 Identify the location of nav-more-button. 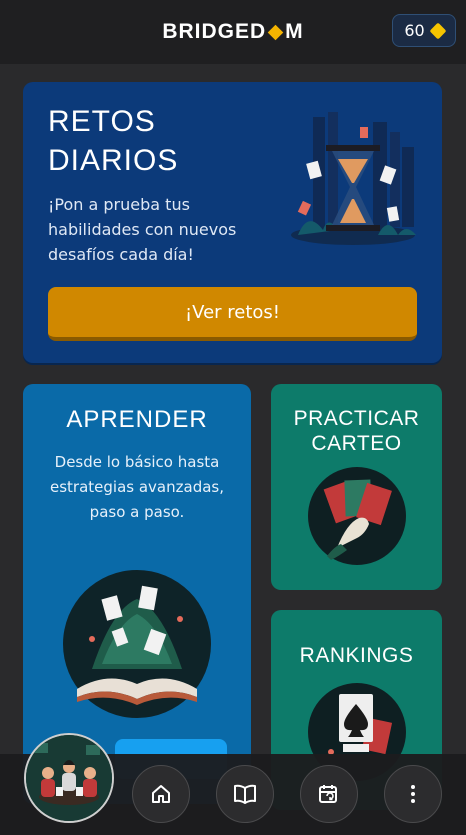
(413, 794).